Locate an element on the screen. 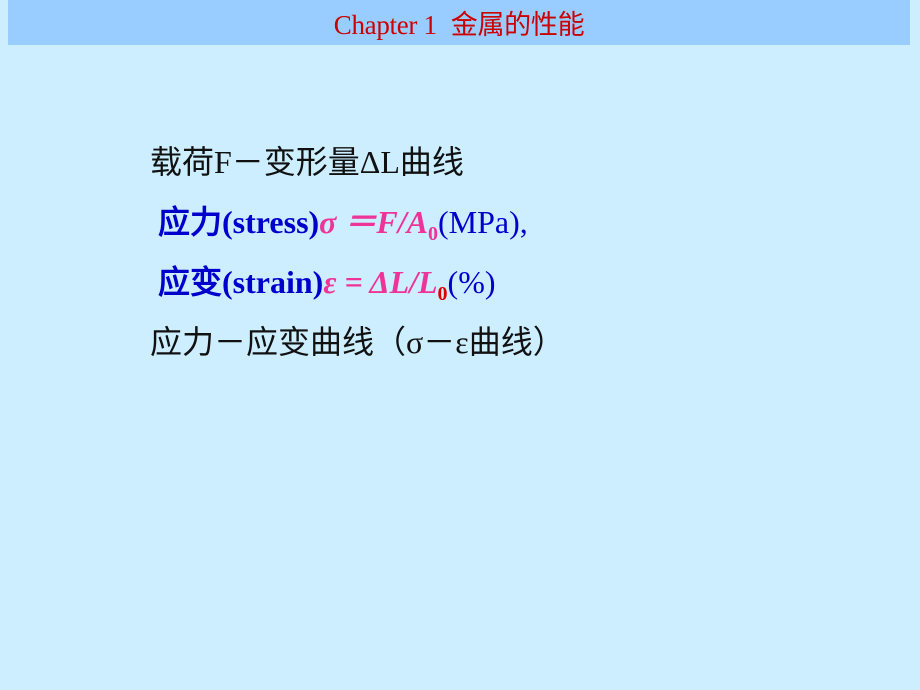 The image size is (920, 690). strain-formula: ε = ΔL/L is located at coordinates (380, 282).